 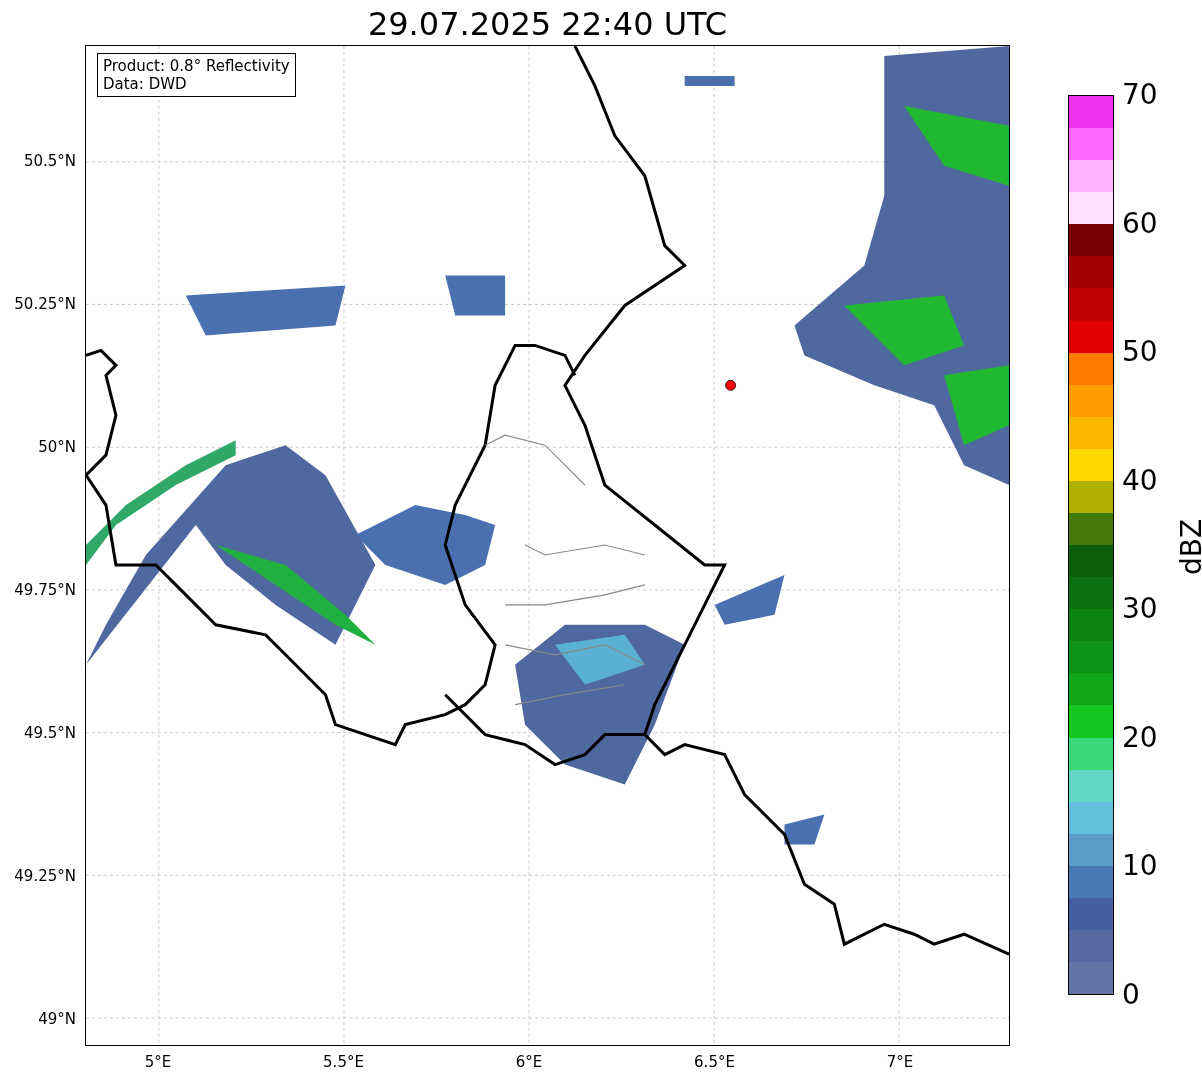 What do you see at coordinates (529, 1062) in the screenshot?
I see `longitude-label: 6°E` at bounding box center [529, 1062].